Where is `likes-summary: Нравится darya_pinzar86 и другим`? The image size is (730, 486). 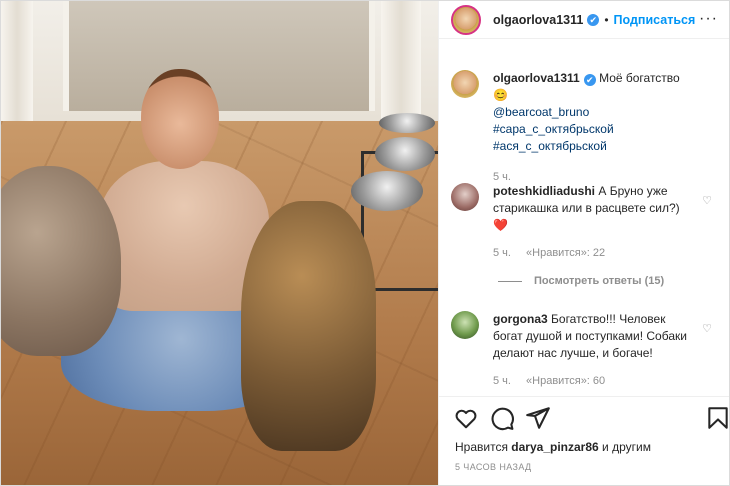 likes-summary: Нравится darya_pinzar86 и другим is located at coordinates (553, 447).